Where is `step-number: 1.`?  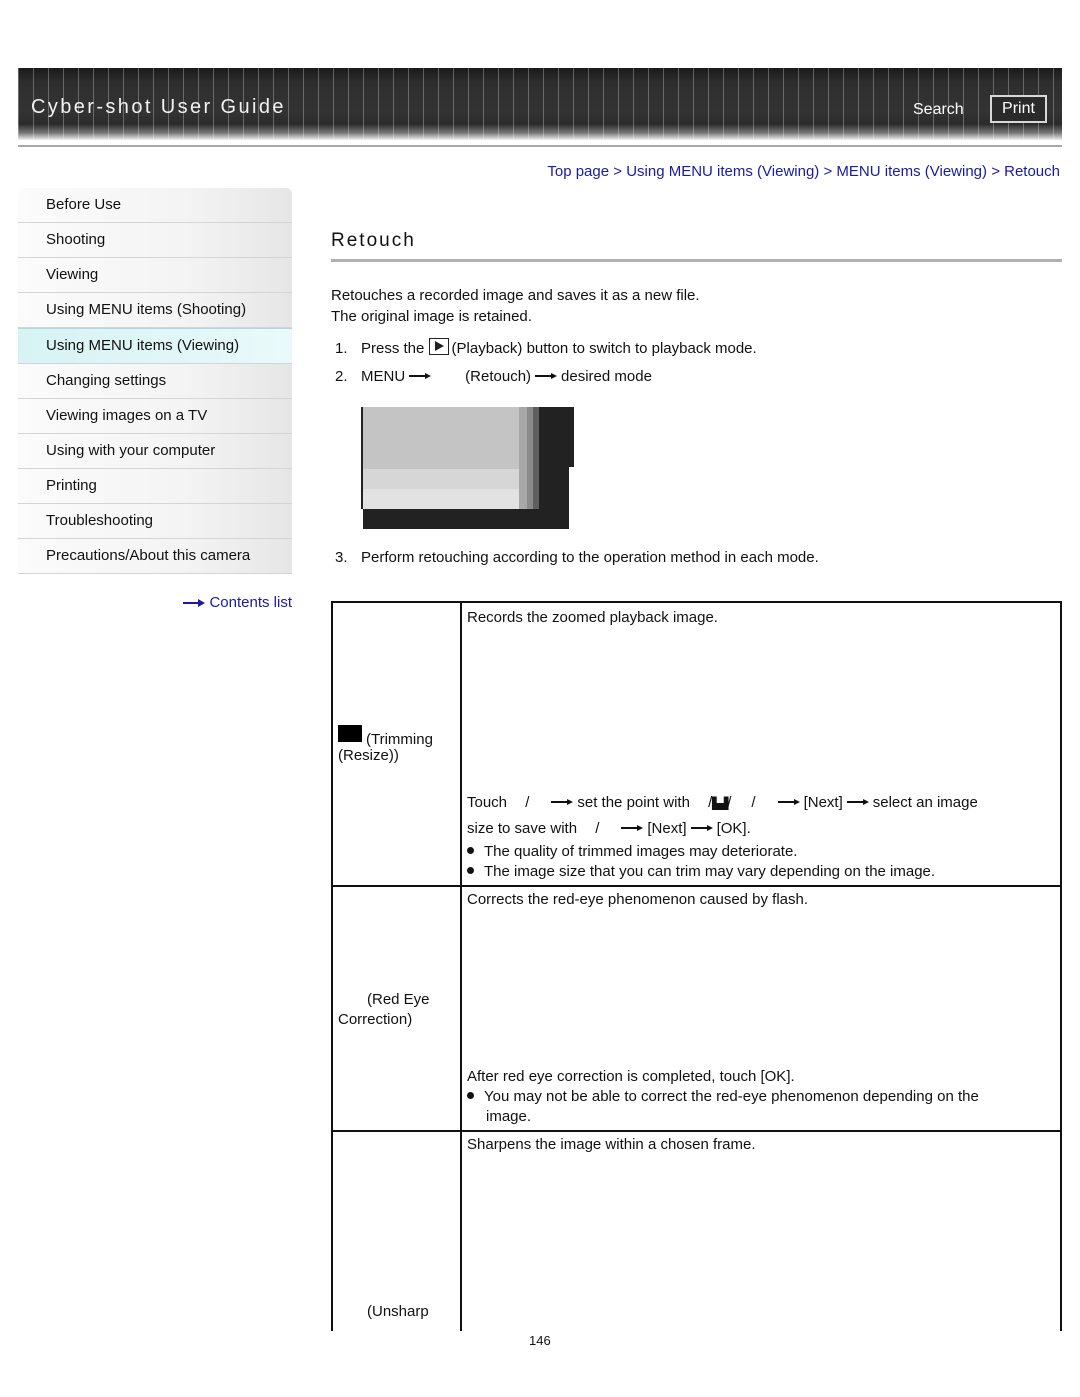 step-number: 1. is located at coordinates (341, 348).